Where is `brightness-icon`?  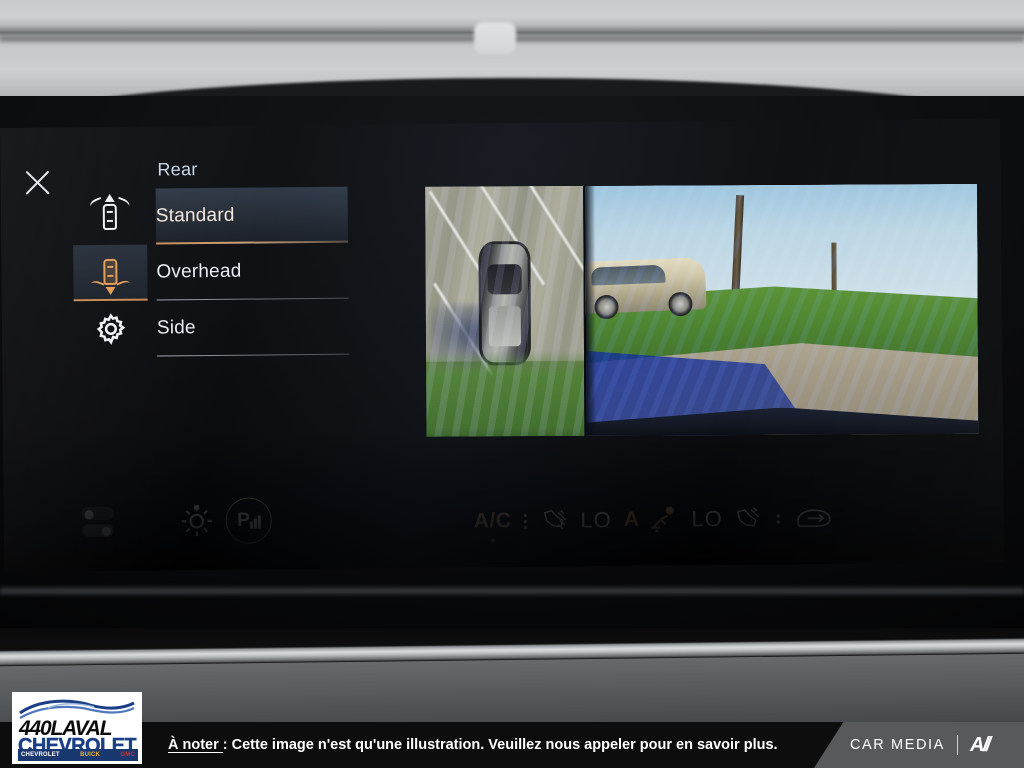 brightness-icon is located at coordinates (197, 521).